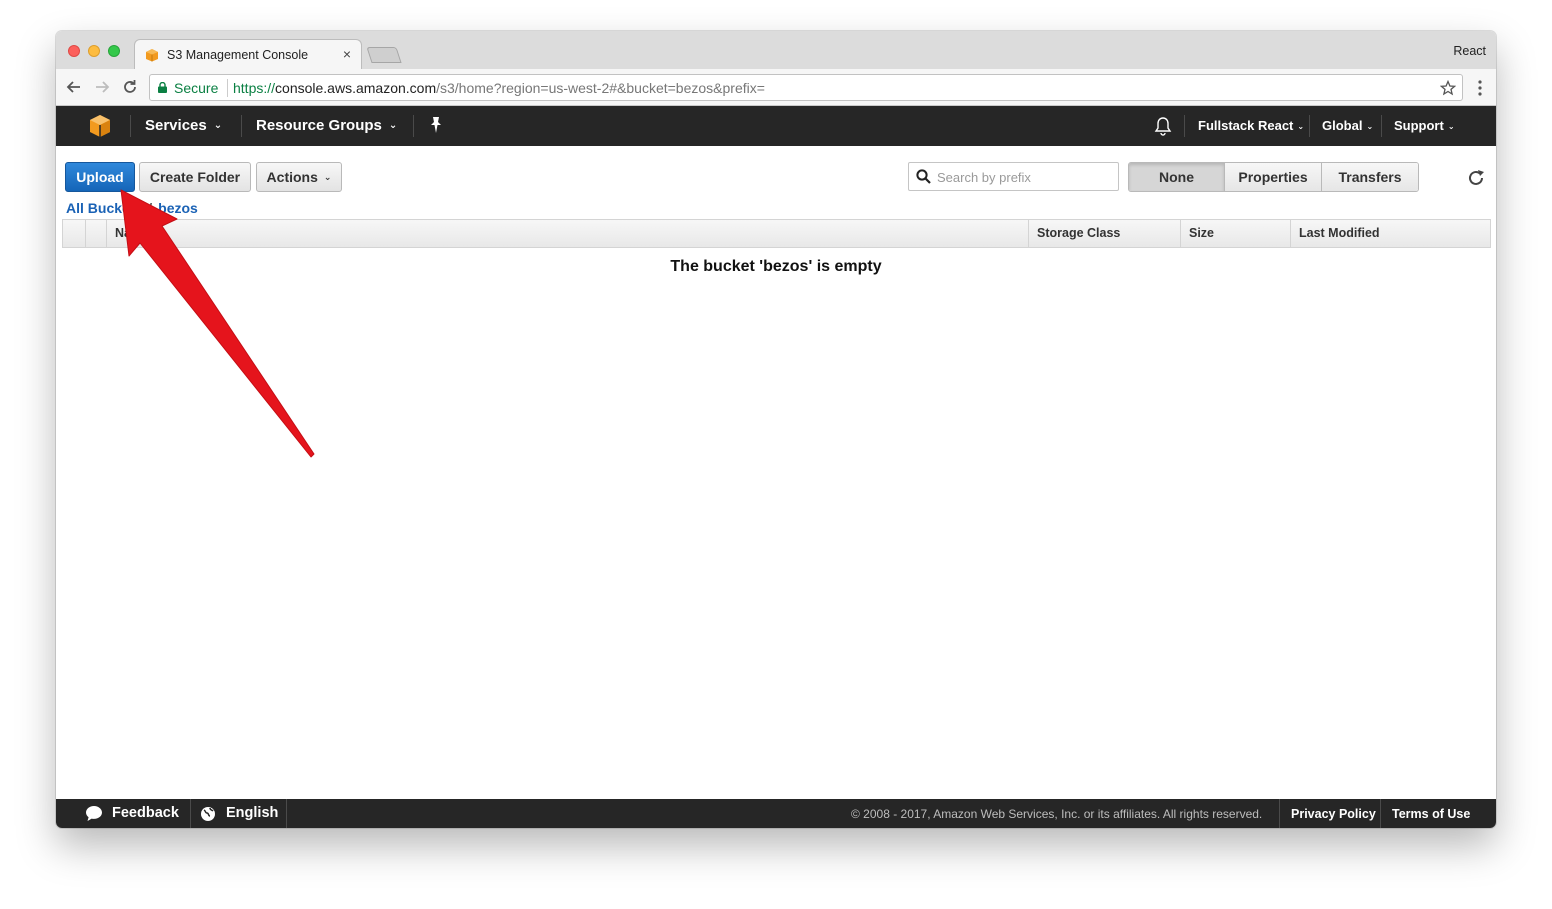 The height and width of the screenshot is (909, 1552). What do you see at coordinates (94, 51) in the screenshot?
I see `minimize-window-button` at bounding box center [94, 51].